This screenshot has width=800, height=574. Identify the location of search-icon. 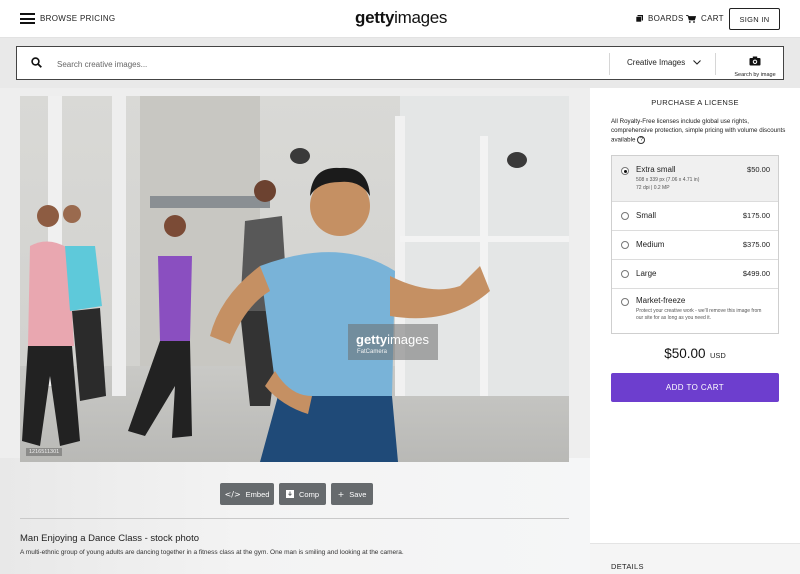
(36, 62).